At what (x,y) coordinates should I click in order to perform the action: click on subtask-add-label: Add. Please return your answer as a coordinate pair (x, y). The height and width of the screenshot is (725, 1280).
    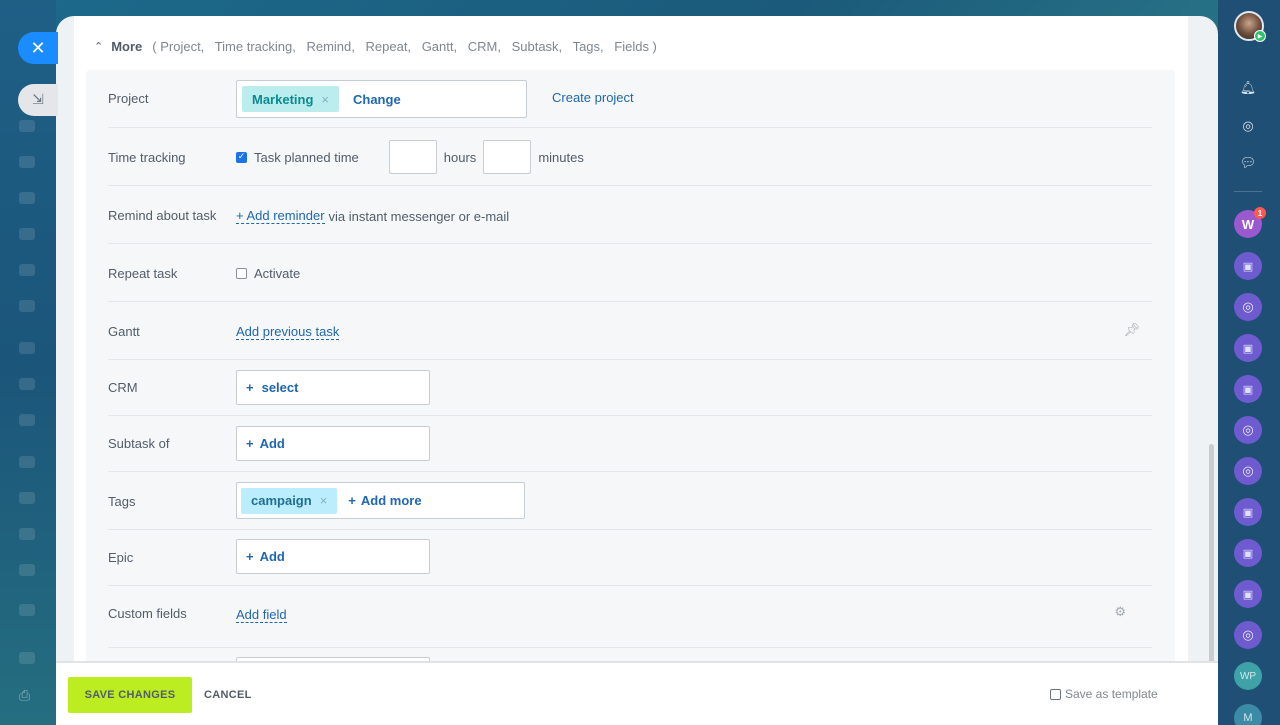
    Looking at the image, I should click on (272, 443).